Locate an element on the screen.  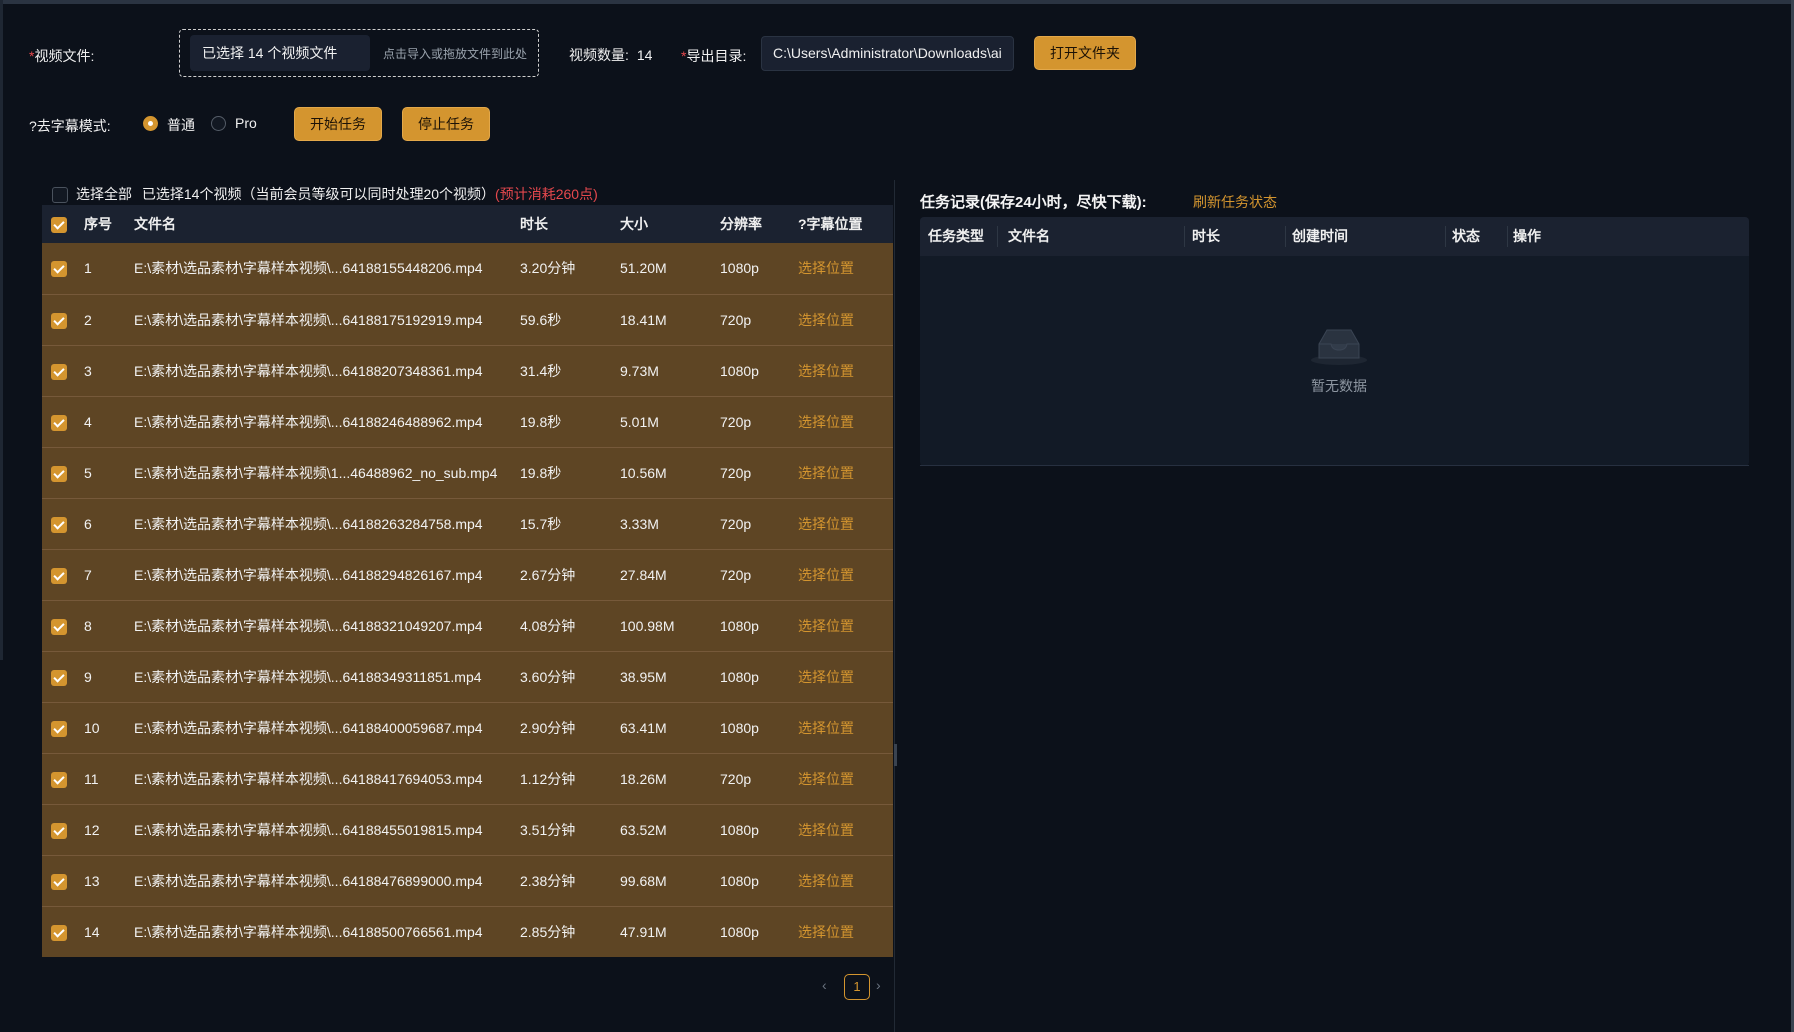
open-folder-button: 打开文件夹 is located at coordinates (1085, 53).